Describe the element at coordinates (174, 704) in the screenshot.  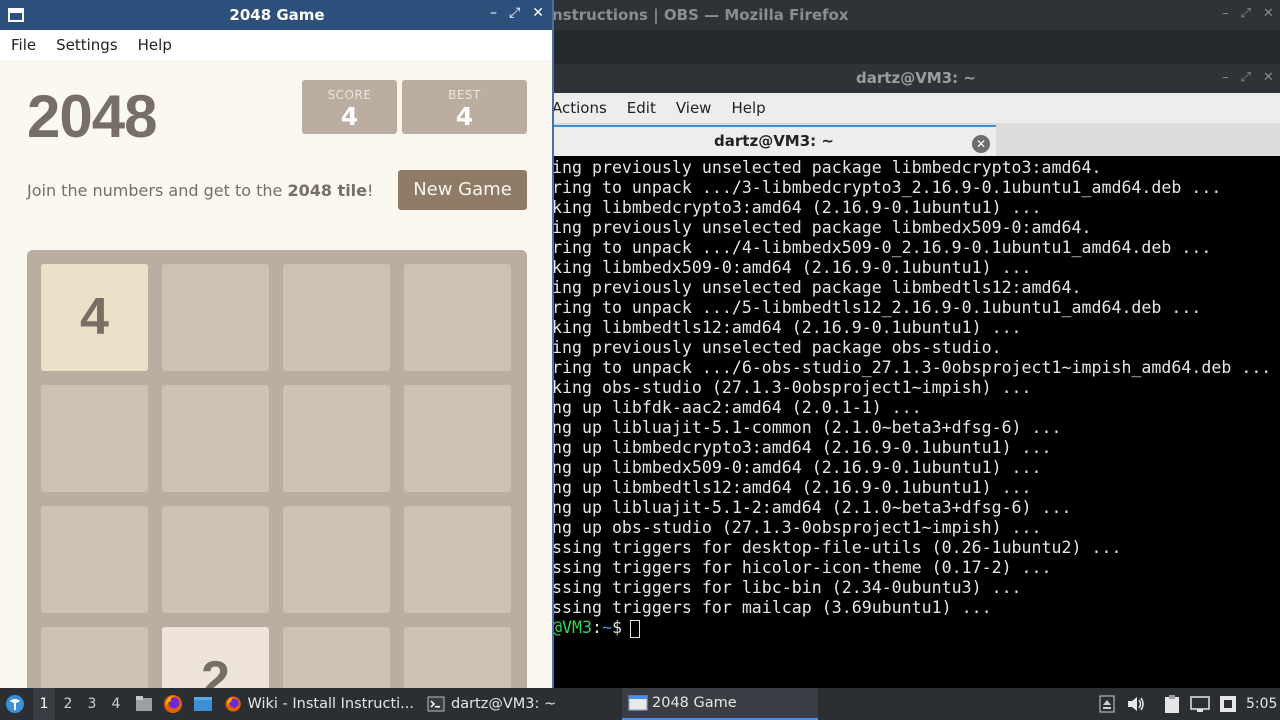
I see `firefox-launcher` at that location.